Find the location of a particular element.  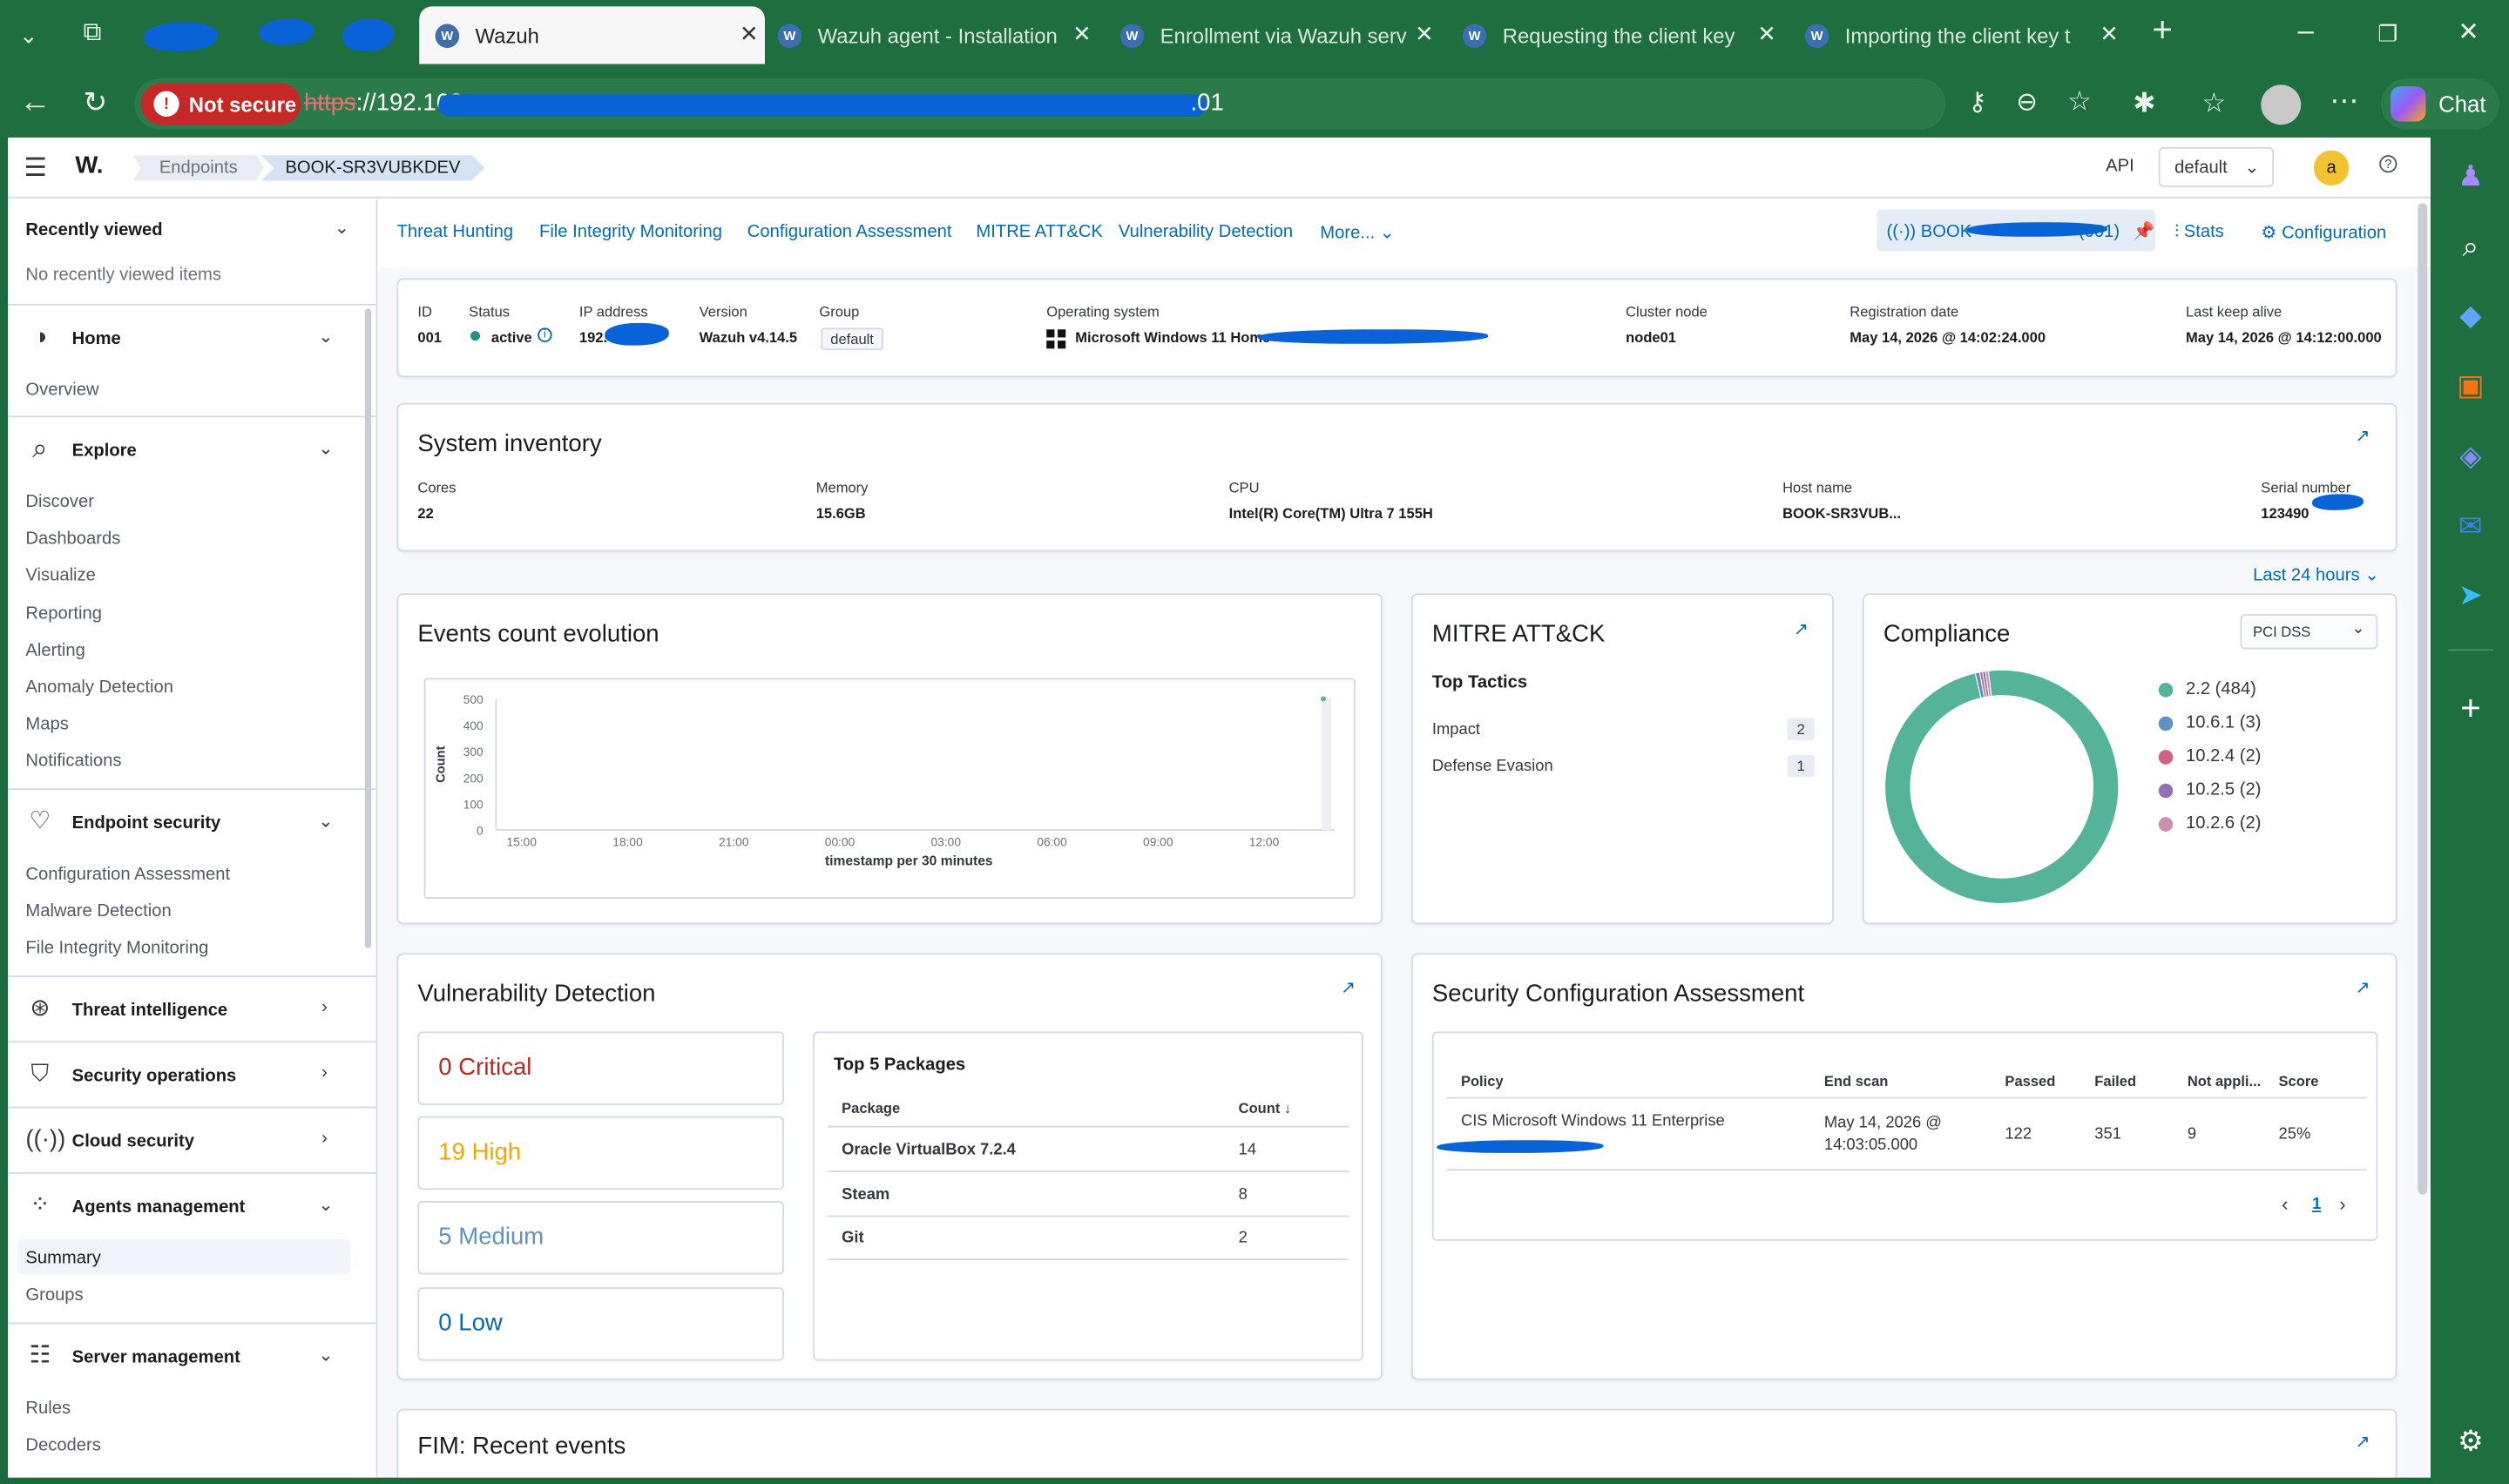

user-avatar: a is located at coordinates (2331, 168).